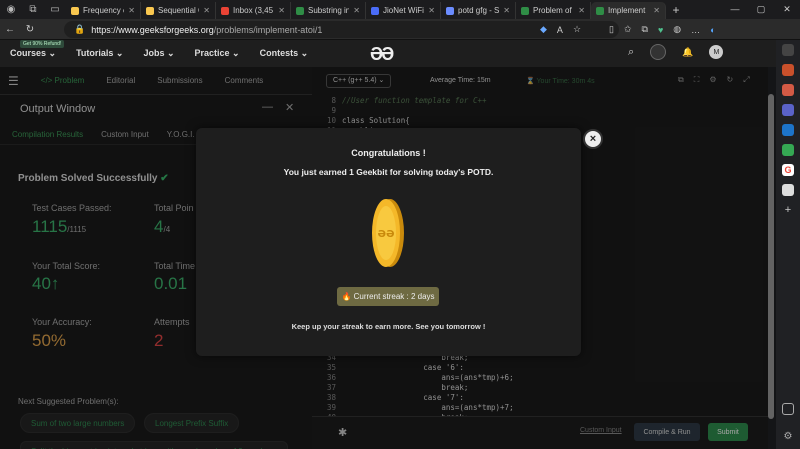 The height and width of the screenshot is (449, 800). Describe the element at coordinates (158, 53) in the screenshot. I see `nav-menu-item: Jobs ⌄` at that location.